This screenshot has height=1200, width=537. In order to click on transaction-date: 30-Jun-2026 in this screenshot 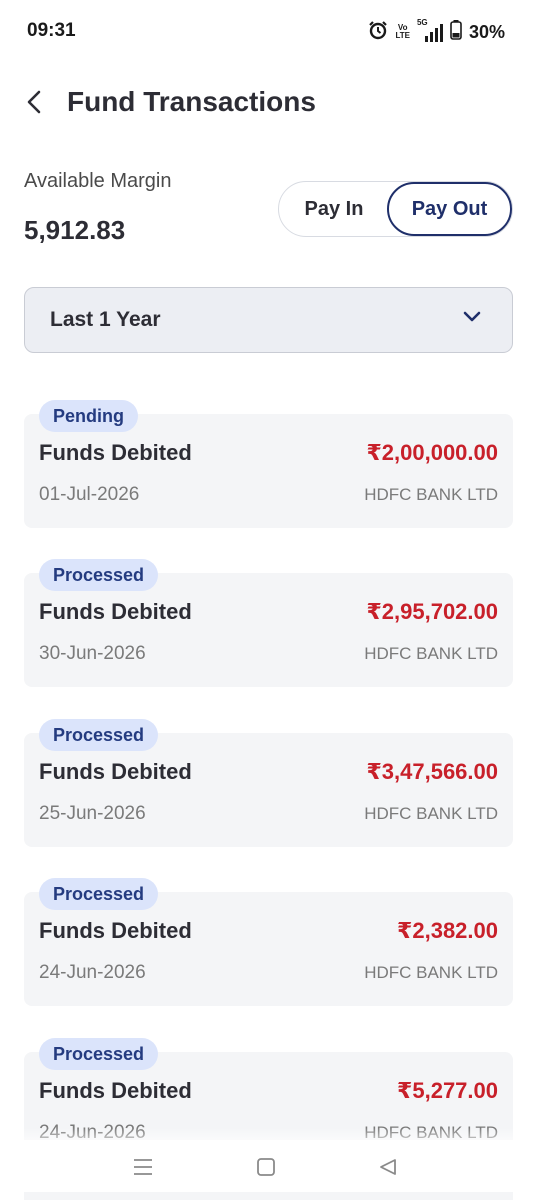, I will do `click(92, 653)`.